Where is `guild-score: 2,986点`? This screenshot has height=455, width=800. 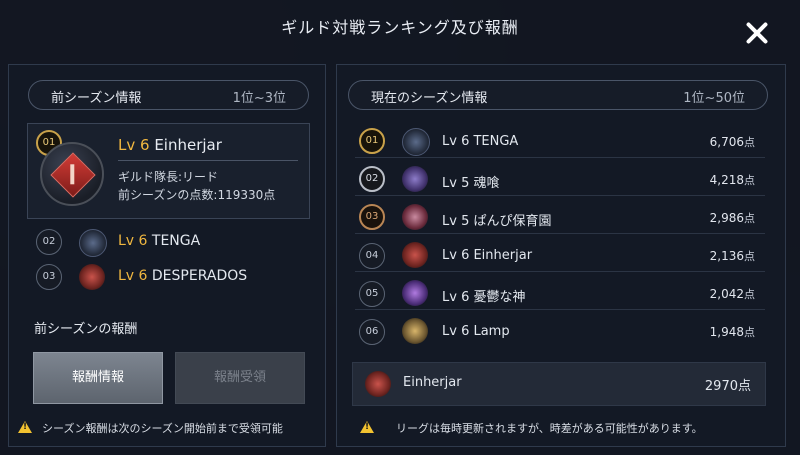 guild-score: 2,986点 is located at coordinates (732, 218).